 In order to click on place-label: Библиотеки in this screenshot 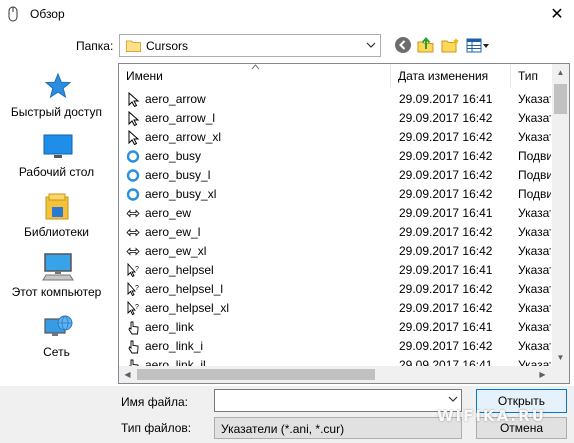, I will do `click(56, 232)`.